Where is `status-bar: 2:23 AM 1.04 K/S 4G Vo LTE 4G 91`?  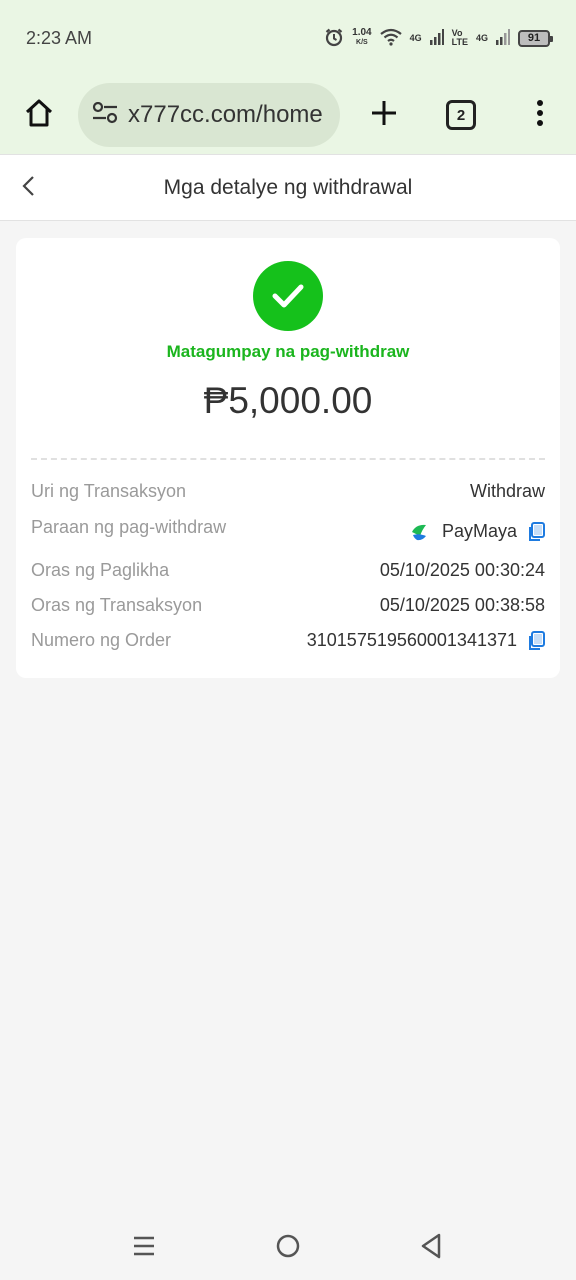
status-bar: 2:23 AM 1.04 K/S 4G Vo LTE 4G 91 is located at coordinates (288, 38).